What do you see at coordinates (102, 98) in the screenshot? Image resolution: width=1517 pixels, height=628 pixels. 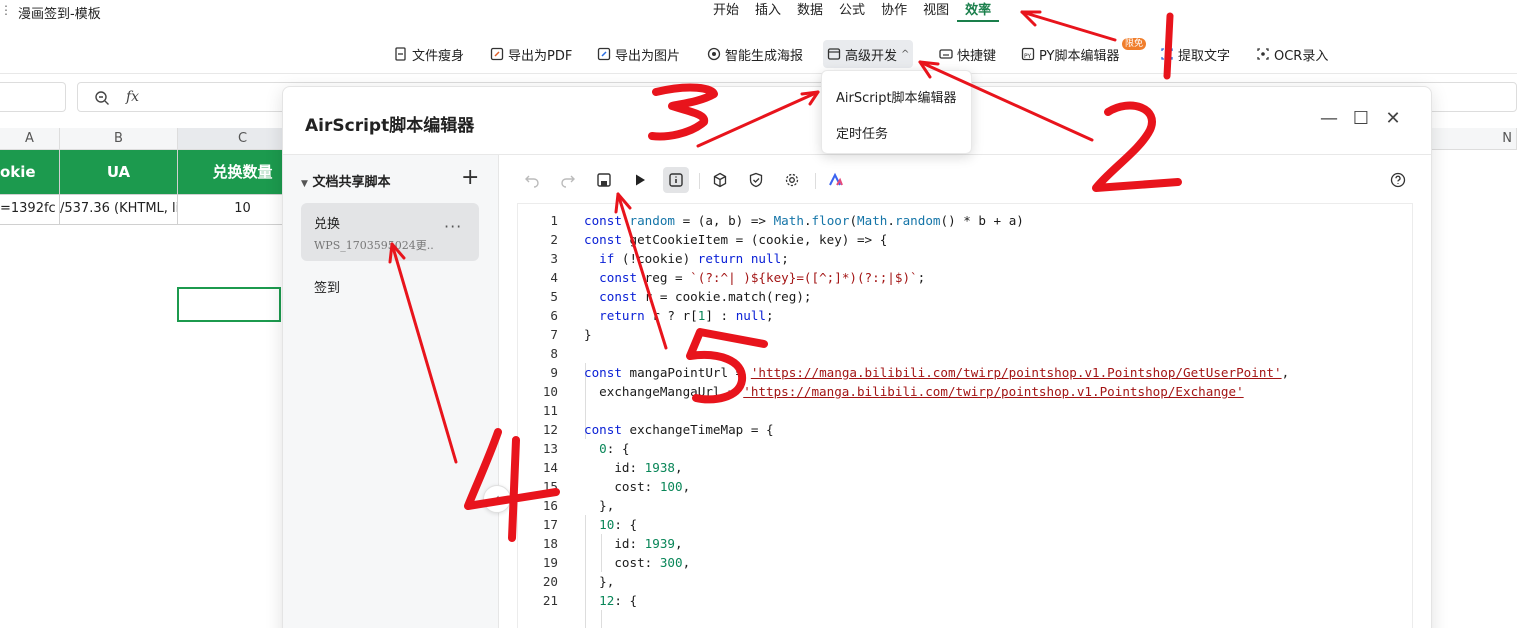 I see `zoom-icon` at bounding box center [102, 98].